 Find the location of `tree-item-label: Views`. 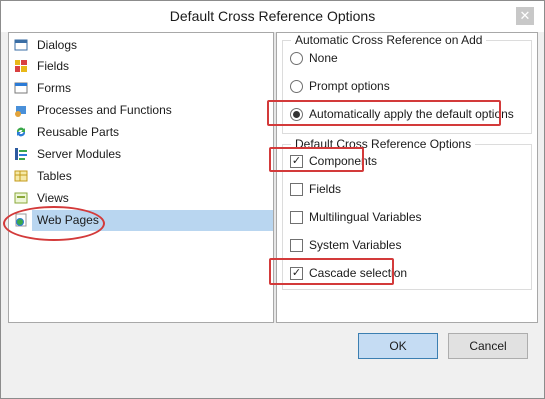

tree-item-label: Views is located at coordinates (53, 198).